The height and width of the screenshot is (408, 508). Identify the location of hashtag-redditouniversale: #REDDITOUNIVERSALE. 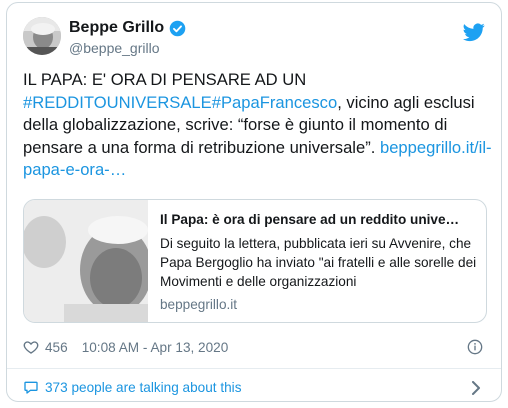
(117, 102).